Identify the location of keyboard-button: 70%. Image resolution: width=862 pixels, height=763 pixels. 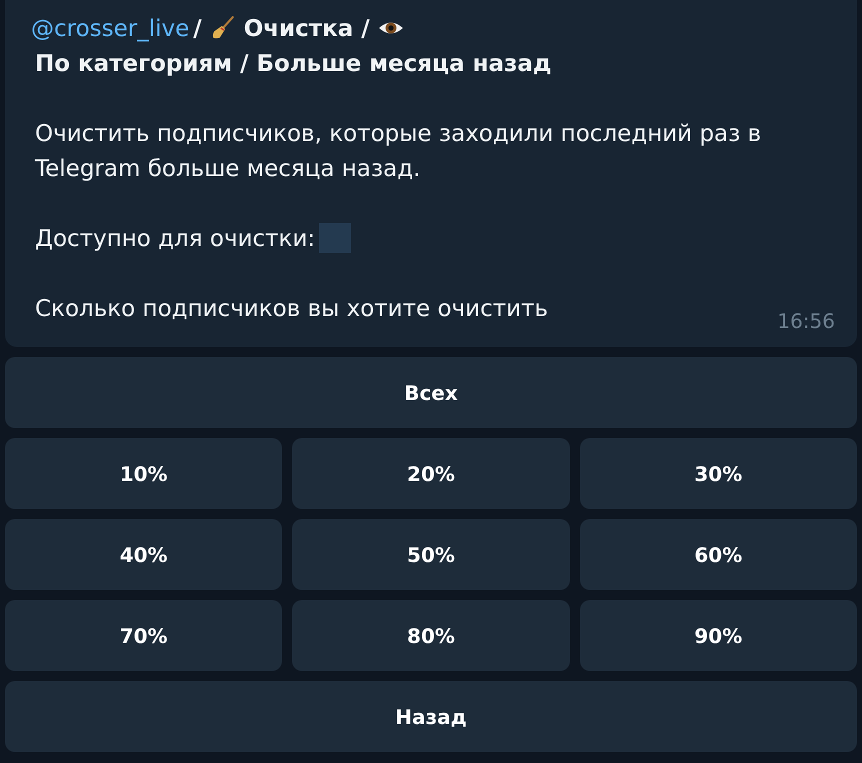
(143, 635).